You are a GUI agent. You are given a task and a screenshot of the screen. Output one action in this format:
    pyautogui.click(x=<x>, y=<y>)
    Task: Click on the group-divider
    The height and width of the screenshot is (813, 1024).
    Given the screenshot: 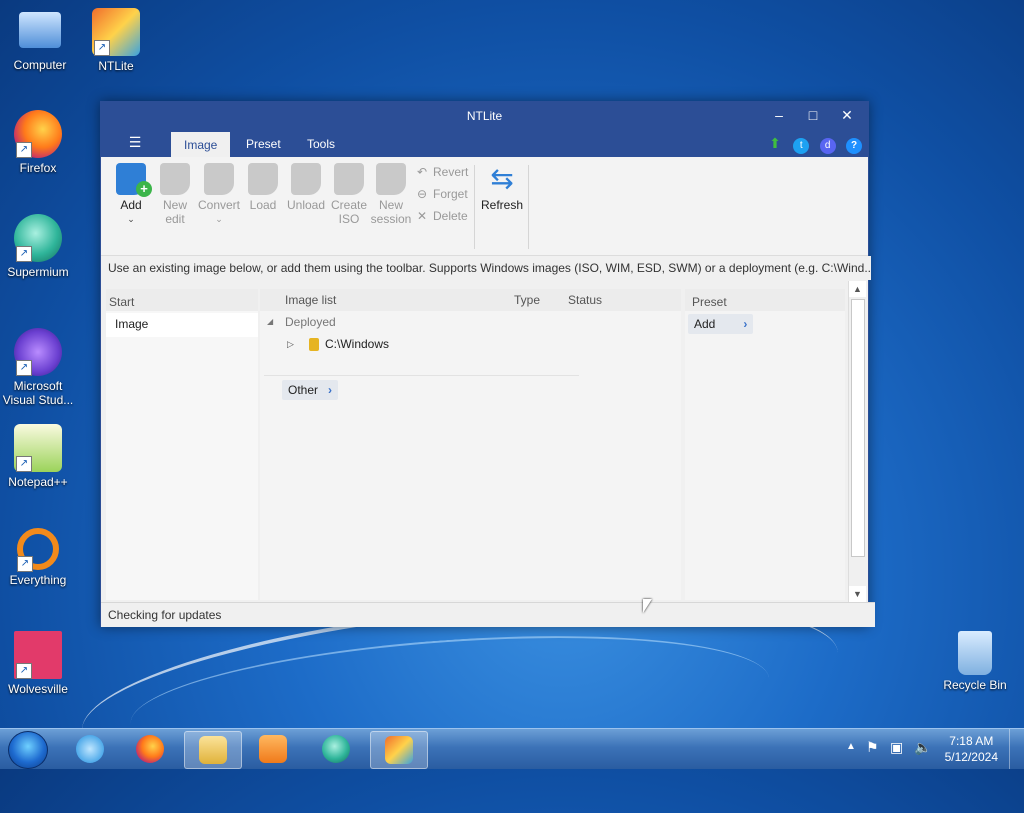 What is the action you would take?
    pyautogui.click(x=421, y=375)
    